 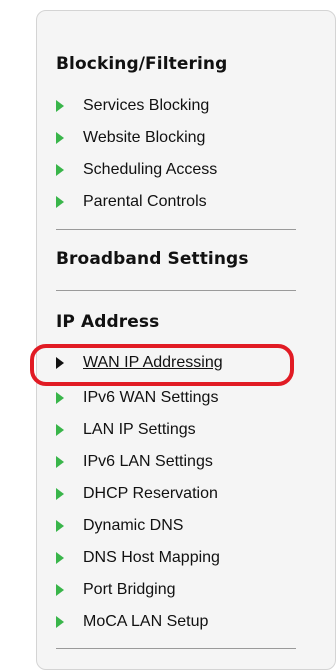 I want to click on menu-item-label: Scheduling Access, so click(x=150, y=169).